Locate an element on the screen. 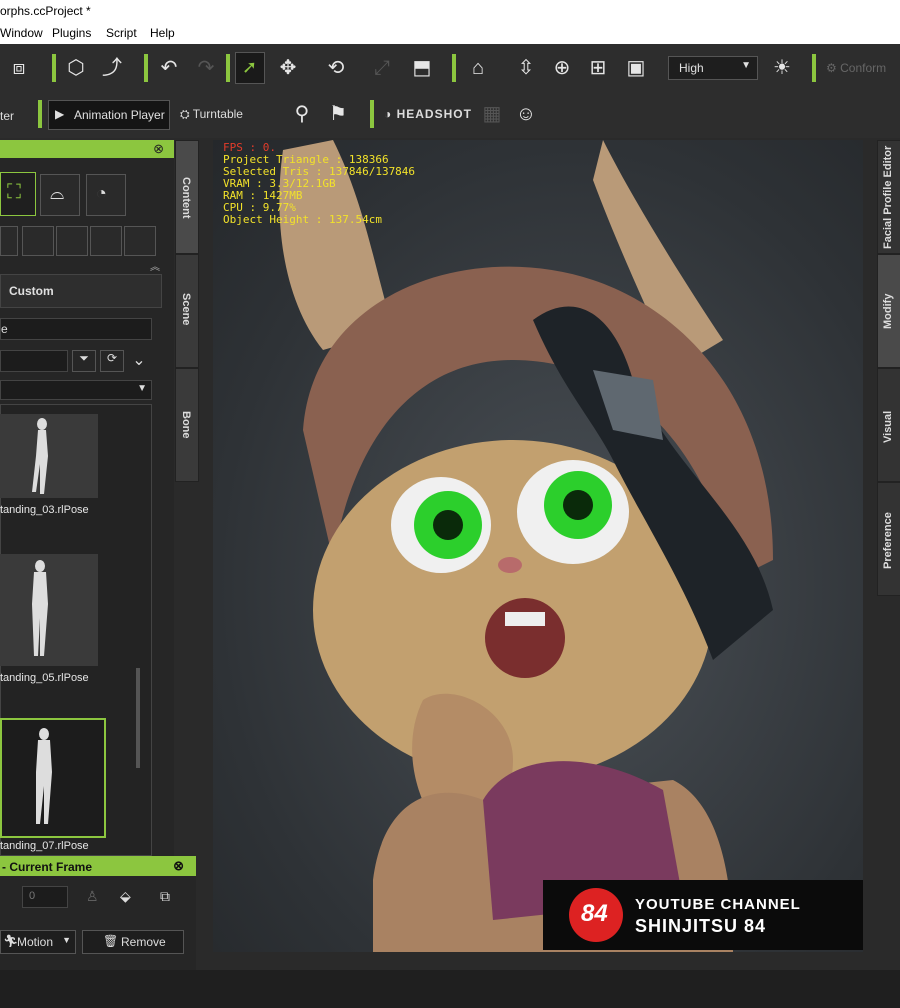  pose-category-button: ⛶ is located at coordinates (18, 194).